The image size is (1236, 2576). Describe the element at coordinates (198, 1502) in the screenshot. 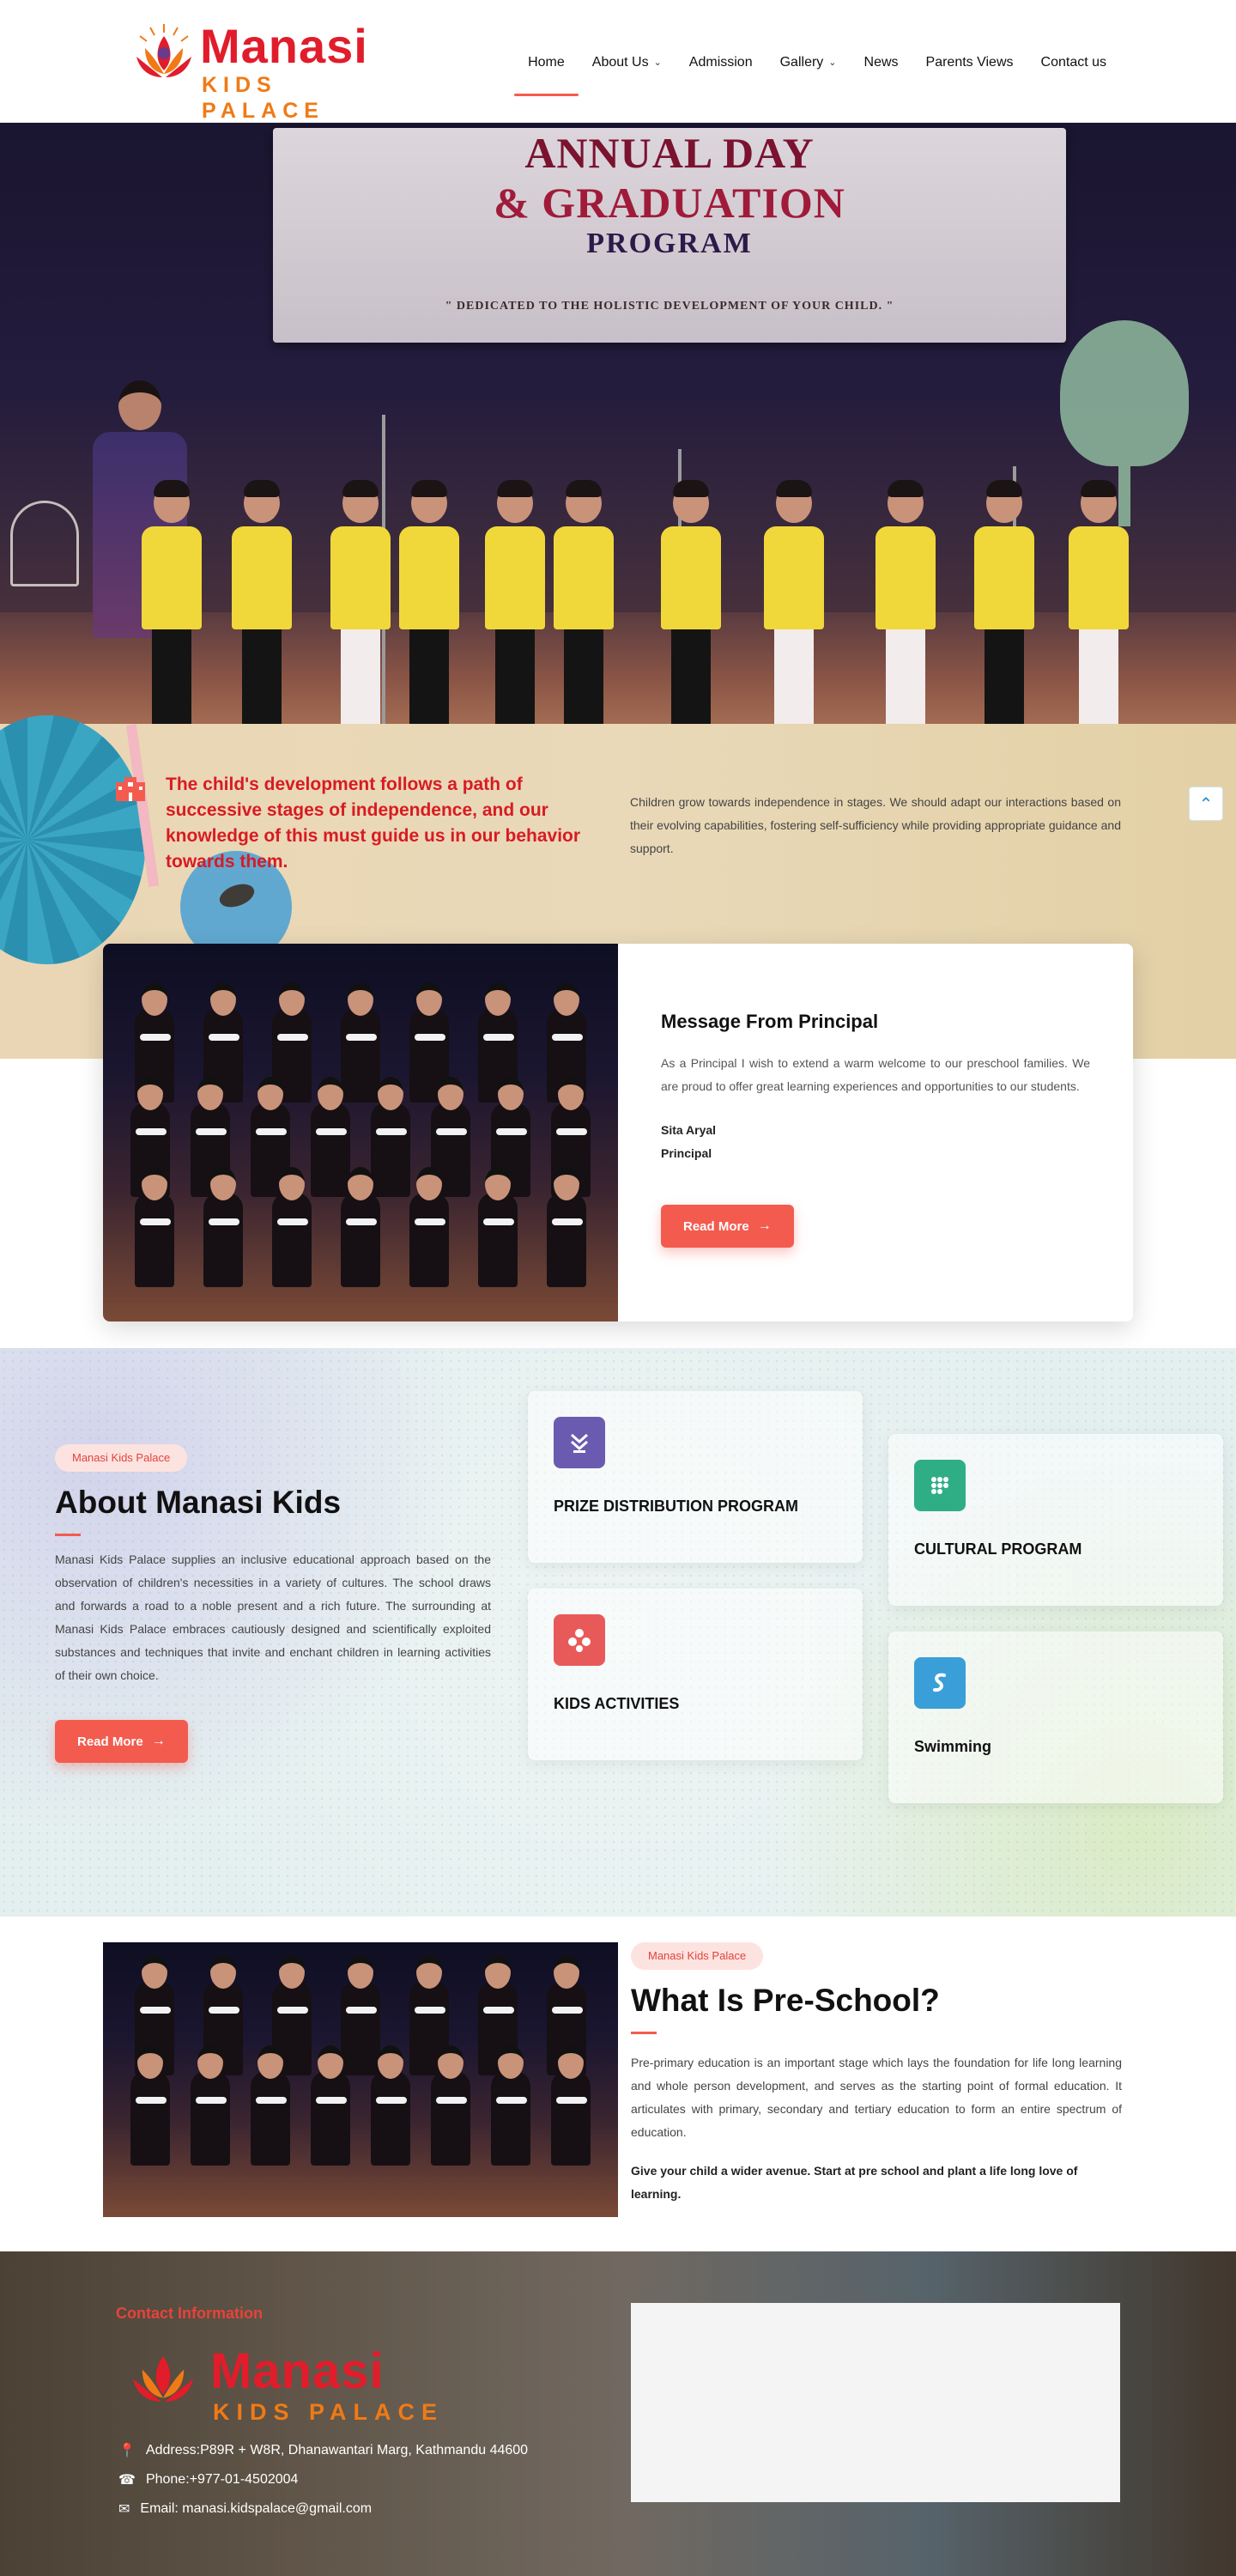

I see `about-title: About Manasi Kids` at that location.